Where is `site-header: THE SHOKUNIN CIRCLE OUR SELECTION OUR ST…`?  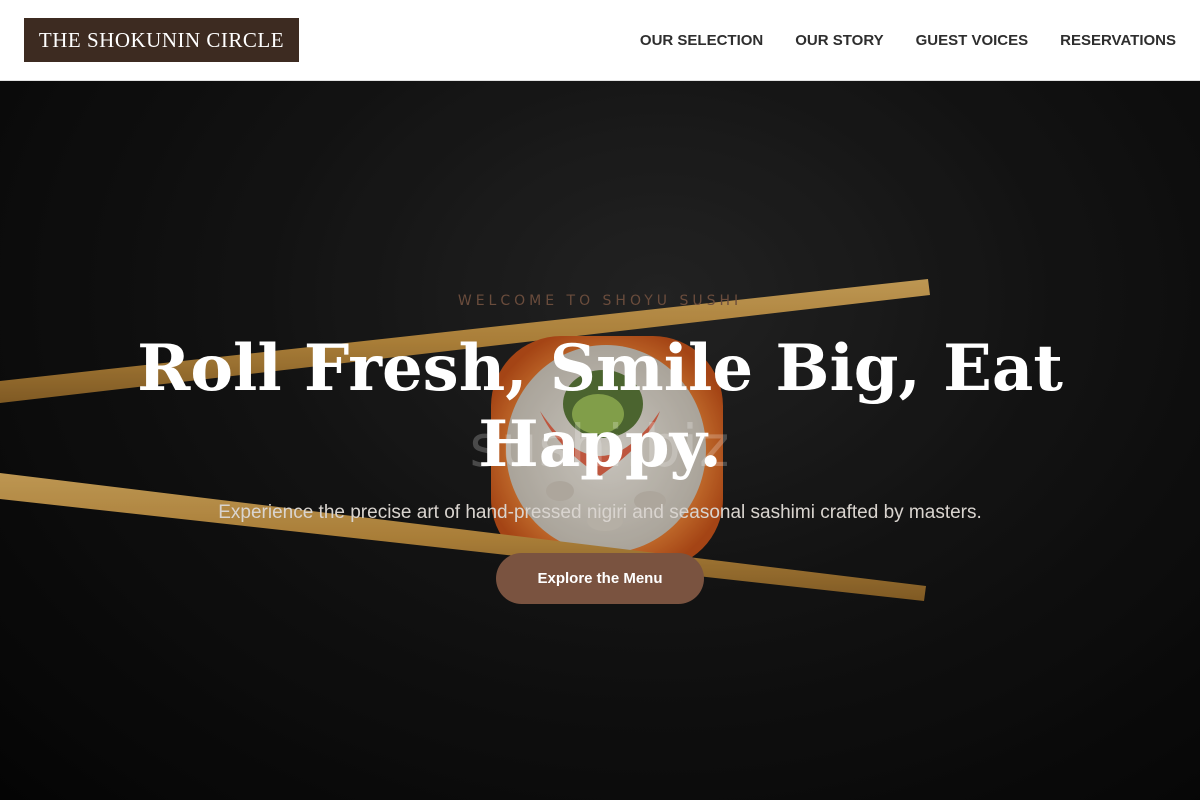
site-header: THE SHOKUNIN CIRCLE OUR SELECTION OUR ST… is located at coordinates (600, 40).